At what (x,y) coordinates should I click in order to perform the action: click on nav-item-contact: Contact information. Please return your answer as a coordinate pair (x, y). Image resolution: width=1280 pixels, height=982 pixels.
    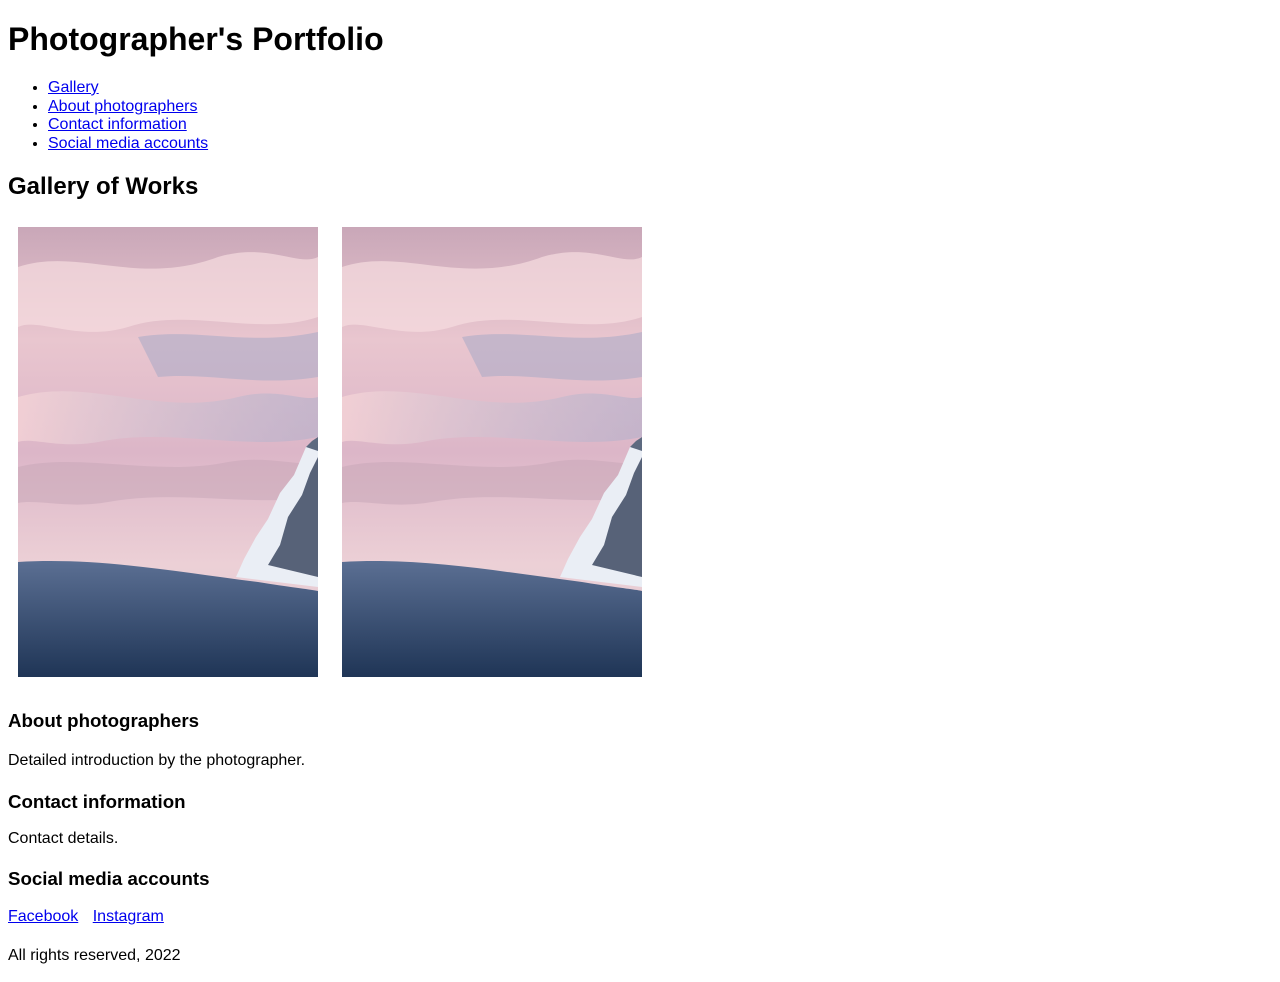
    Looking at the image, I should click on (660, 125).